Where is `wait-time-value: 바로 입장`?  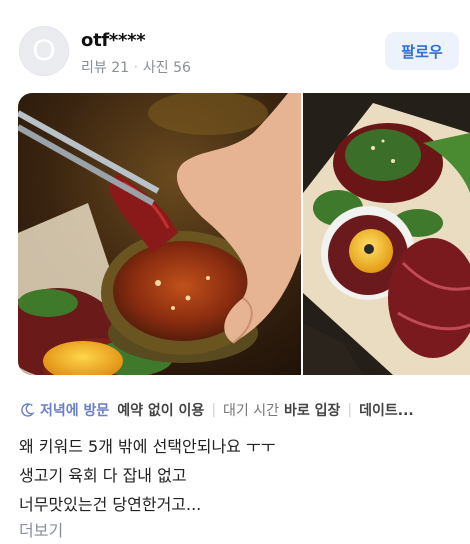
wait-time-value: 바로 입장 is located at coordinates (312, 411).